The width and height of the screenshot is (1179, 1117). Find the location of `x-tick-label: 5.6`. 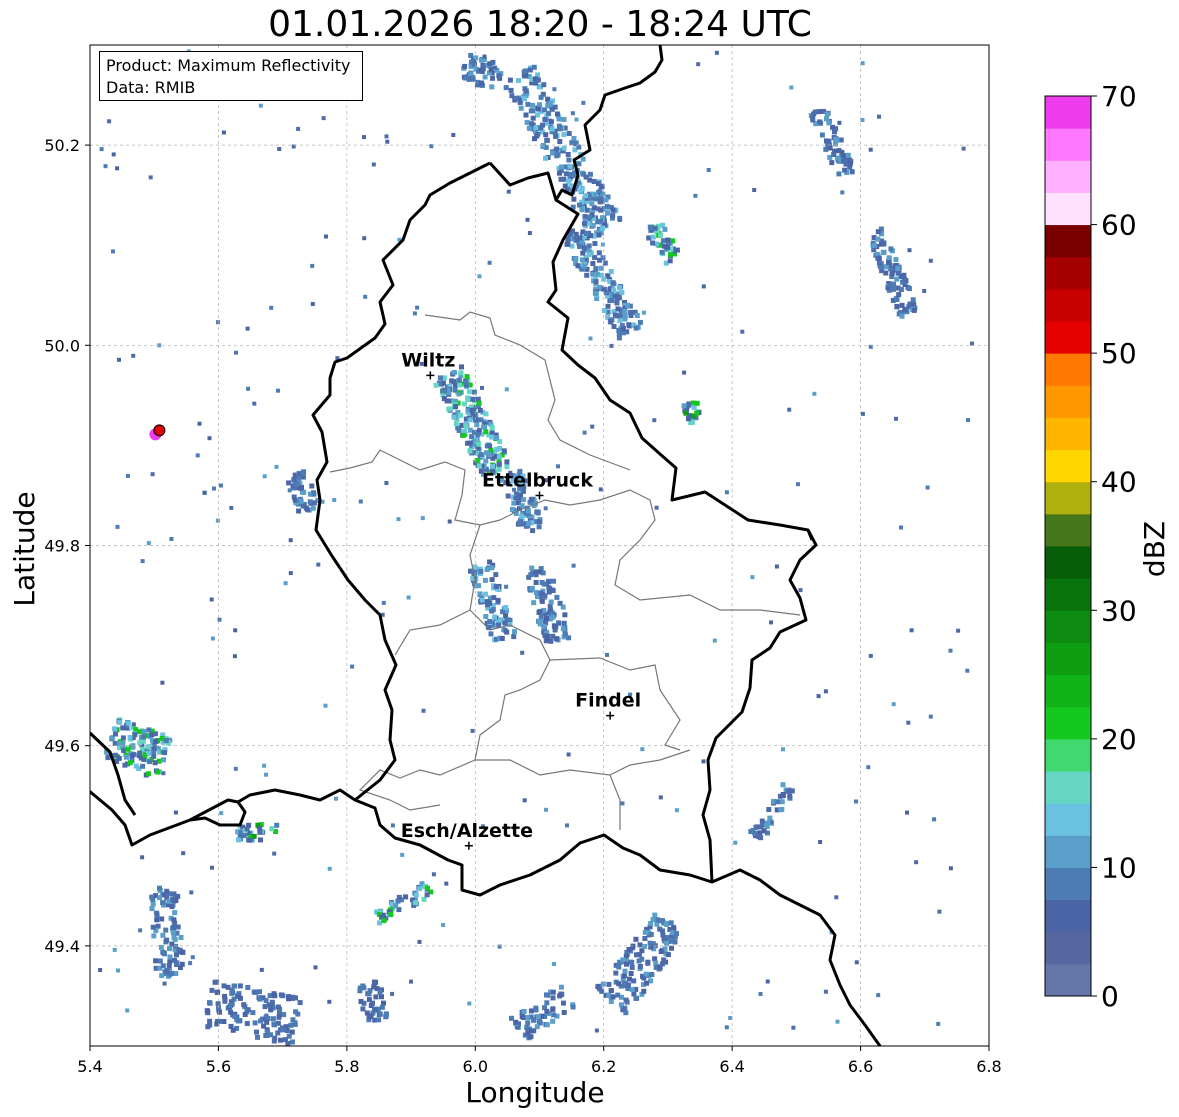

x-tick-label: 5.6 is located at coordinates (218, 1066).